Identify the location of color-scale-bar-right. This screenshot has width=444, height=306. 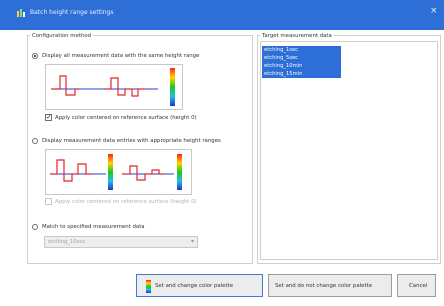
(179, 172).